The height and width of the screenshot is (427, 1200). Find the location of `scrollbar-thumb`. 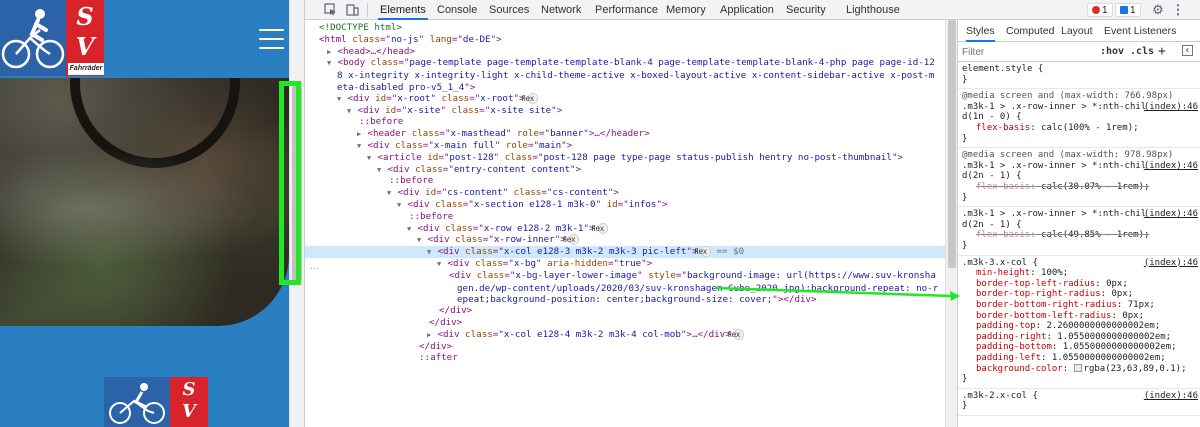

scrollbar-thumb is located at coordinates (952, 144).